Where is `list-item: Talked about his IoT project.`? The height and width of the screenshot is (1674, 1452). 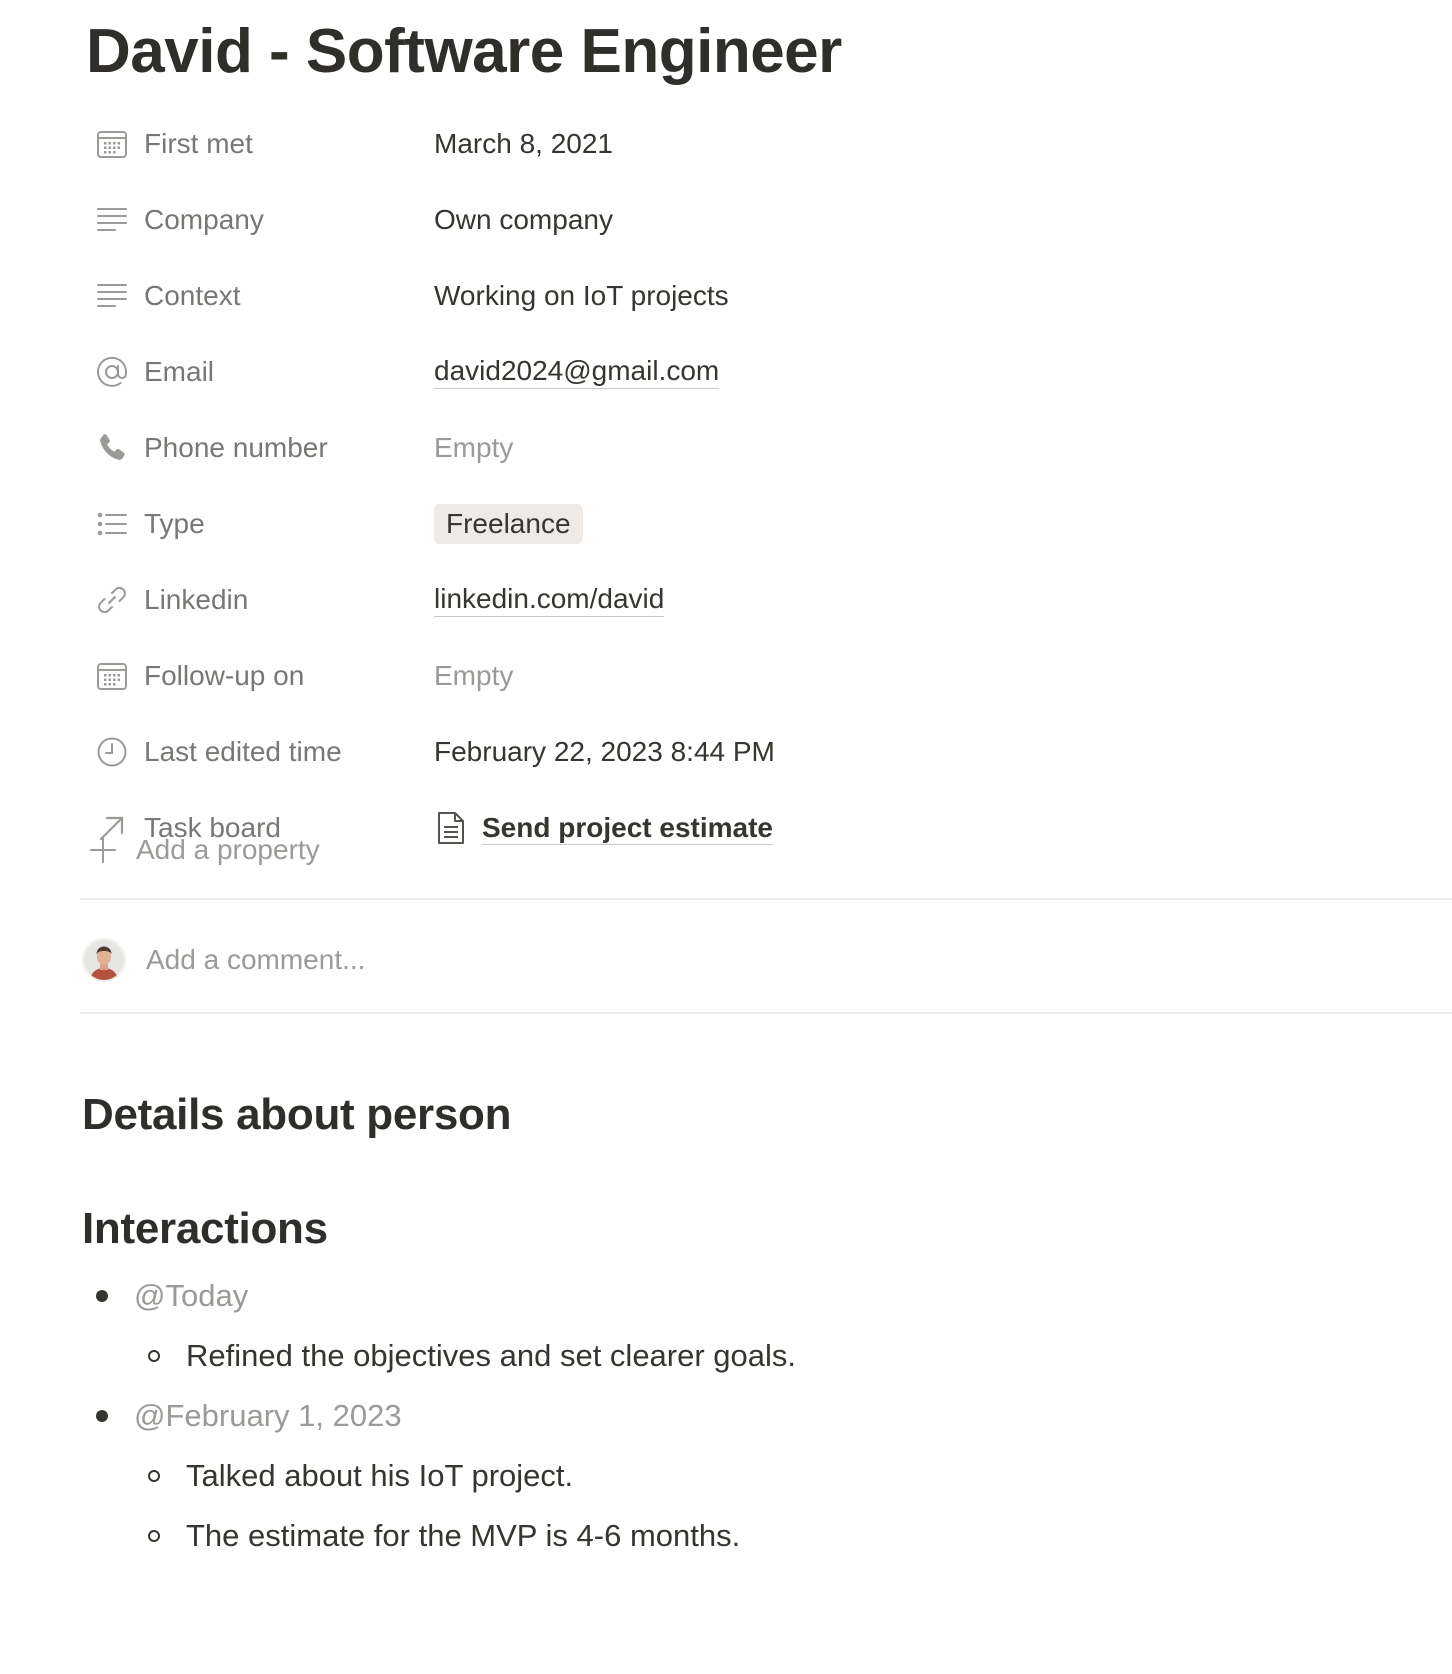 list-item: Talked about his IoT project. is located at coordinates (439, 1476).